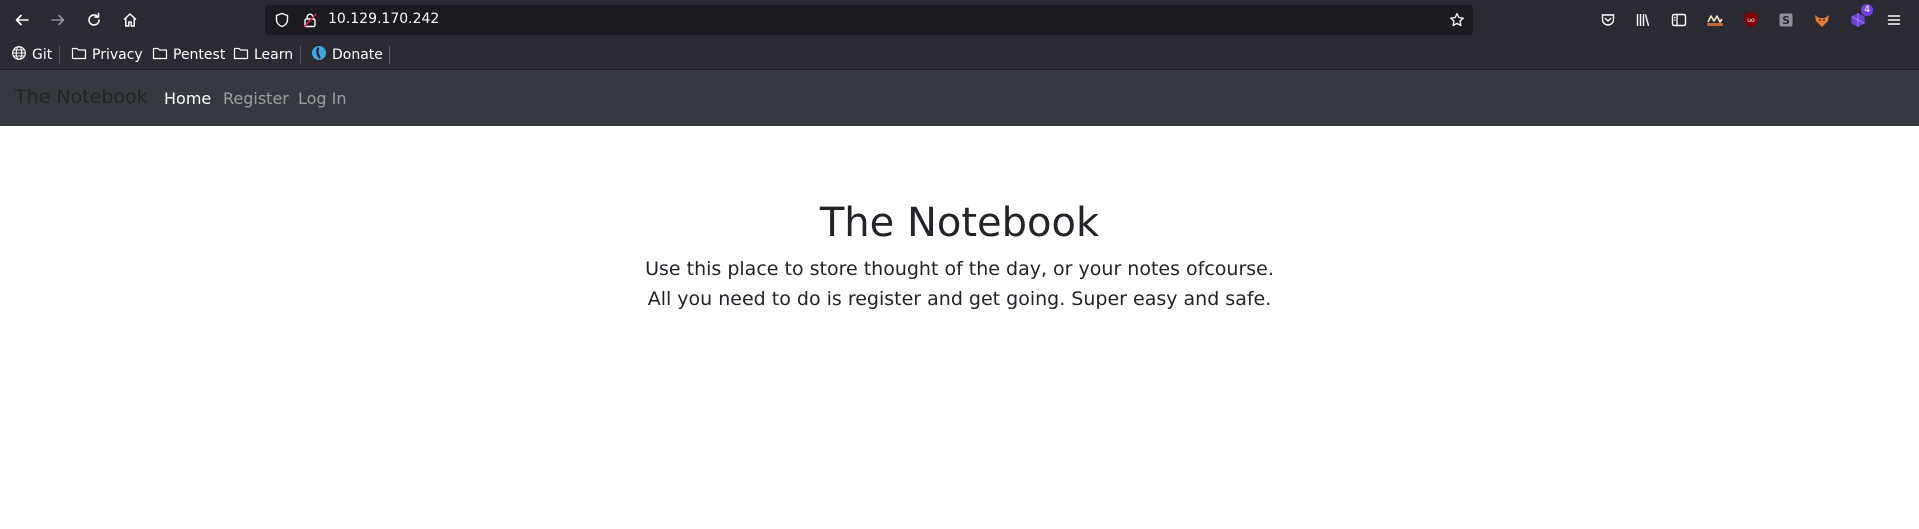  Describe the element at coordinates (199, 54) in the screenshot. I see `bookmark-label: Pentest` at that location.